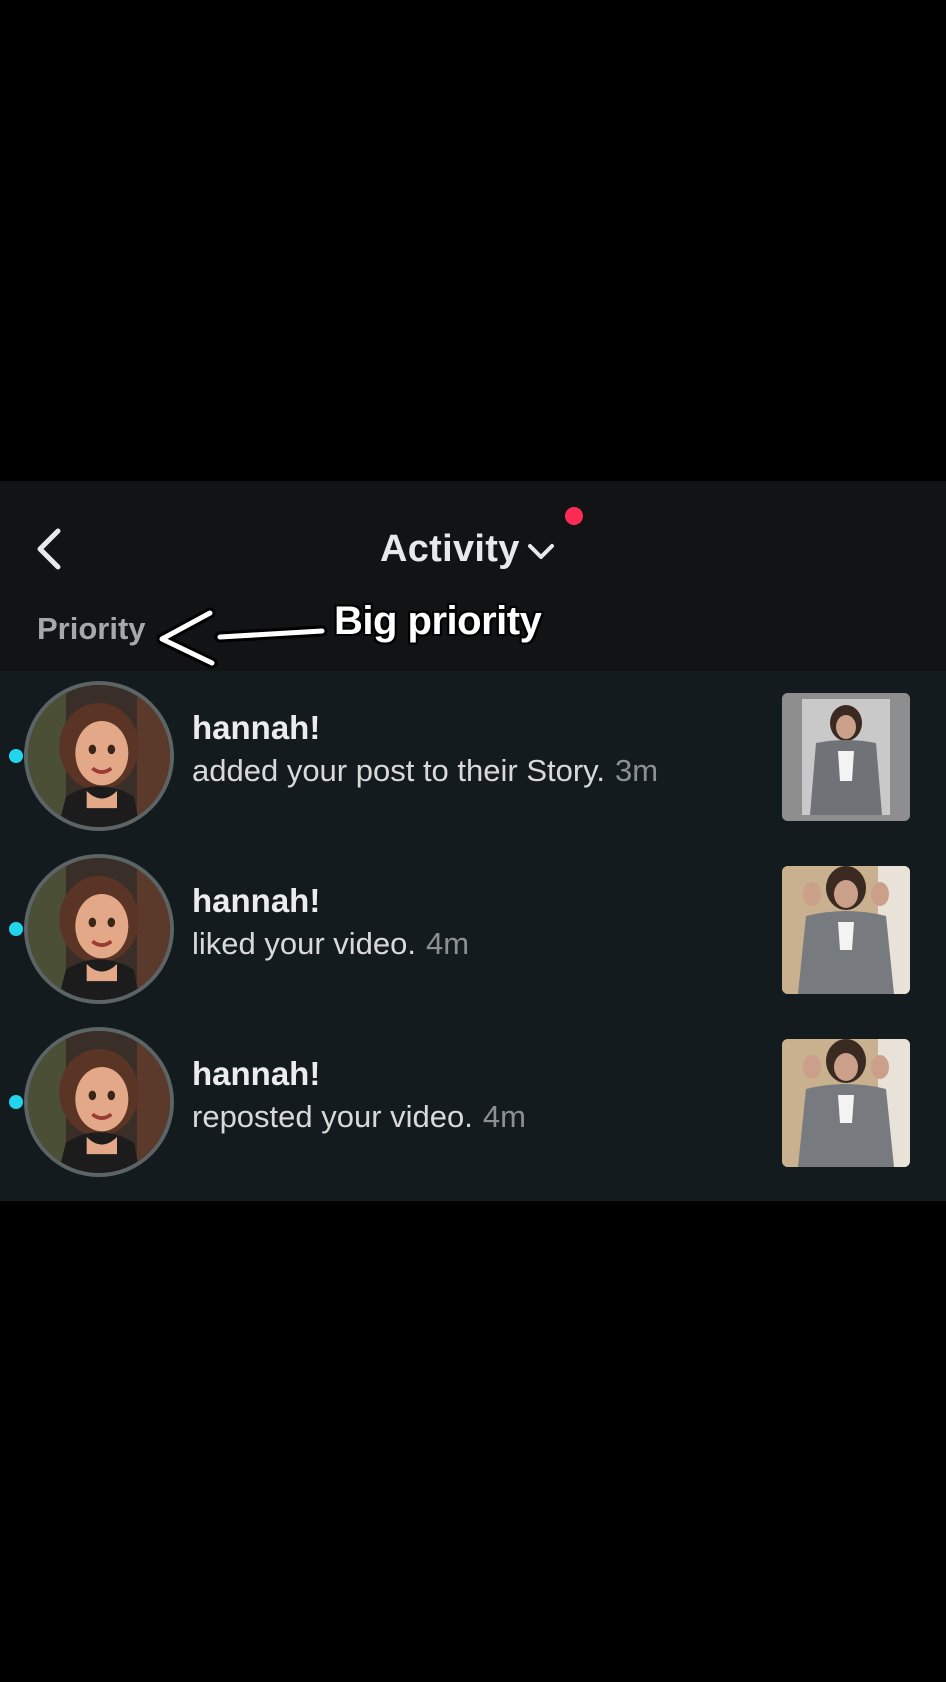 This screenshot has height=1682, width=946. Describe the element at coordinates (242, 638) in the screenshot. I see `hand-drawn-arrow-left-icon` at that location.